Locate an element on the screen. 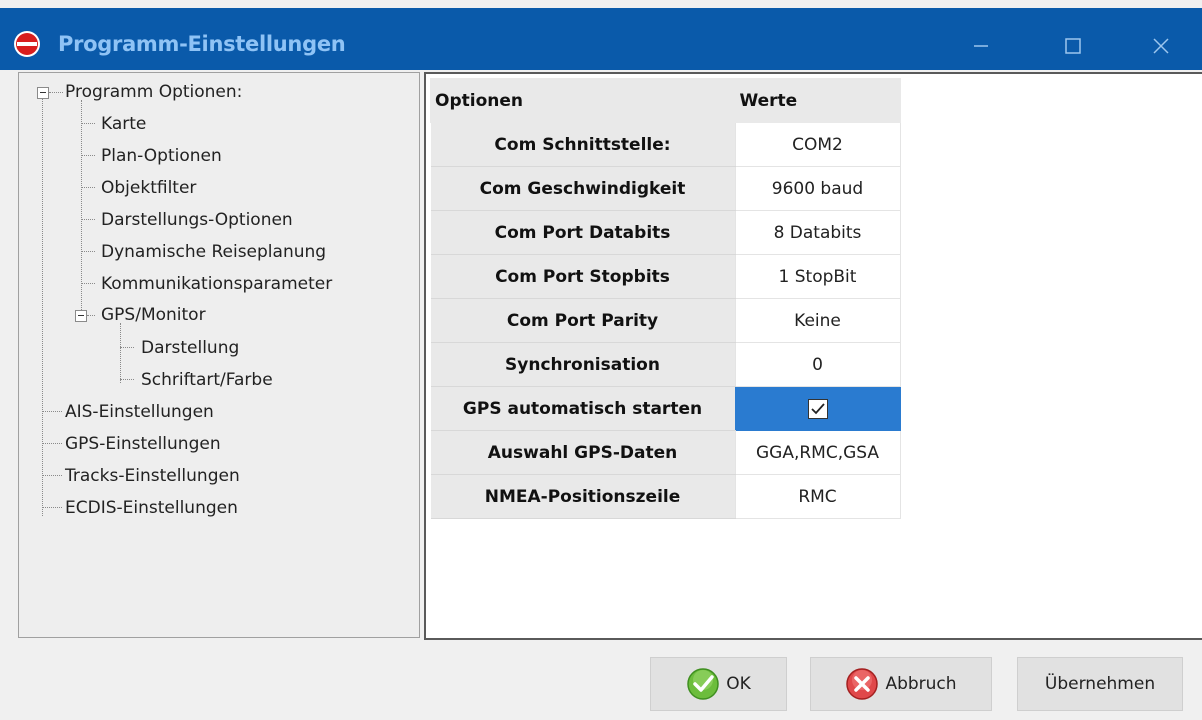  tree-item-tracks-einstellungen: Tracks-Einstellungen is located at coordinates (152, 476).